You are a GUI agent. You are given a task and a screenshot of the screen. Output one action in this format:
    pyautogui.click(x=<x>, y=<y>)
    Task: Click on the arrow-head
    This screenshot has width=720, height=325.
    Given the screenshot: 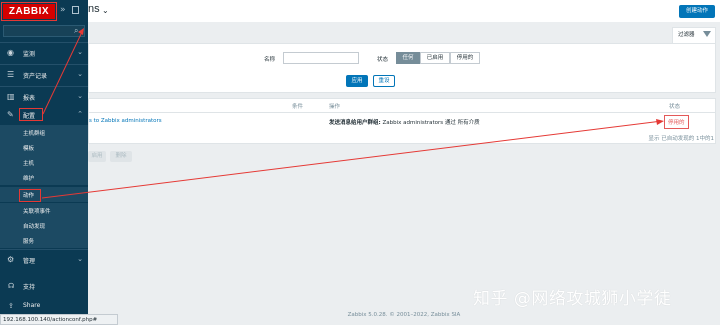 What is the action you would take?
    pyautogui.click(x=660, y=122)
    